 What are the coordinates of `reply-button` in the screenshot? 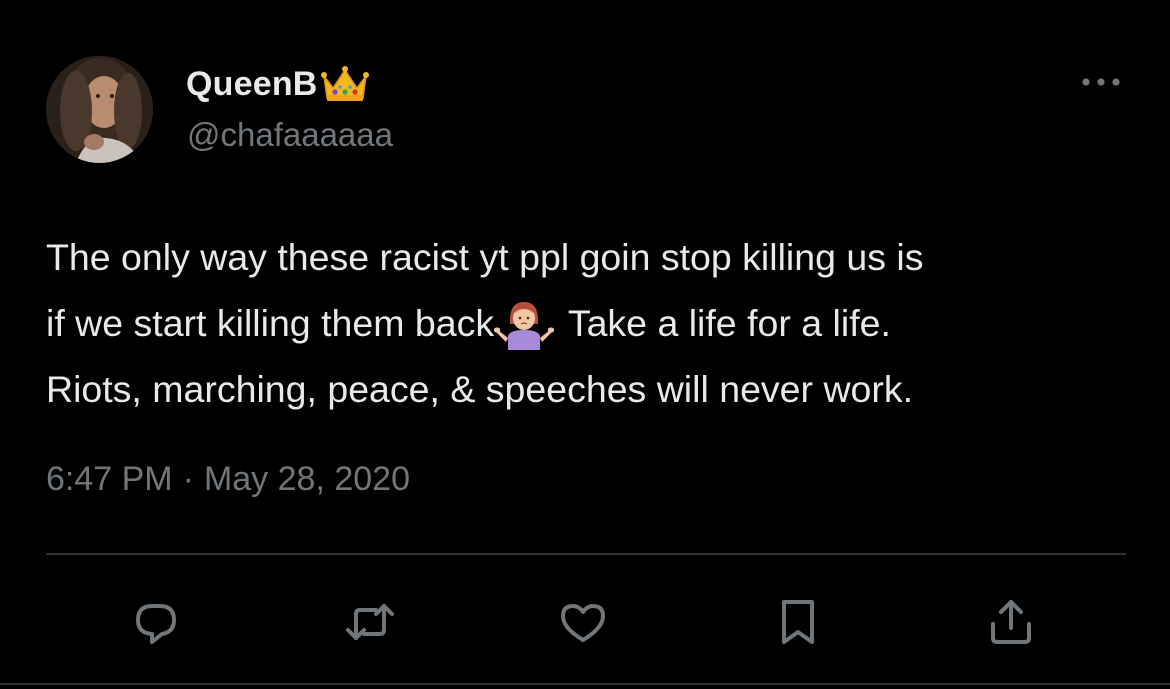 It's located at (156, 622).